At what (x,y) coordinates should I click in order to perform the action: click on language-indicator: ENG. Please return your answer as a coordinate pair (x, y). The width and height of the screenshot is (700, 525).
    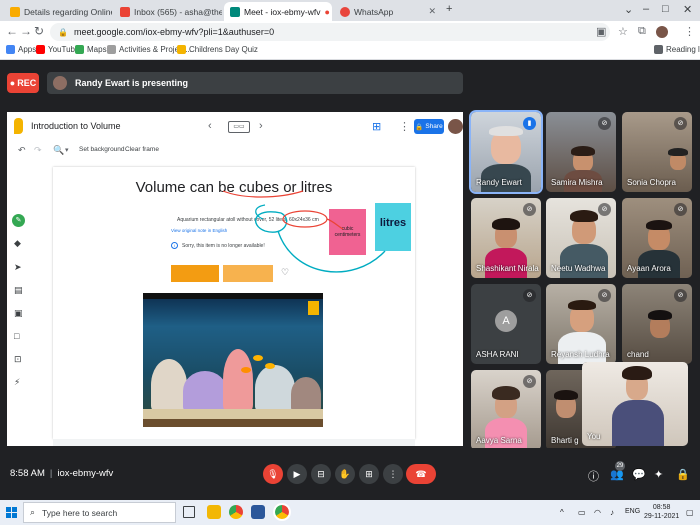
    Looking at the image, I should click on (632, 511).